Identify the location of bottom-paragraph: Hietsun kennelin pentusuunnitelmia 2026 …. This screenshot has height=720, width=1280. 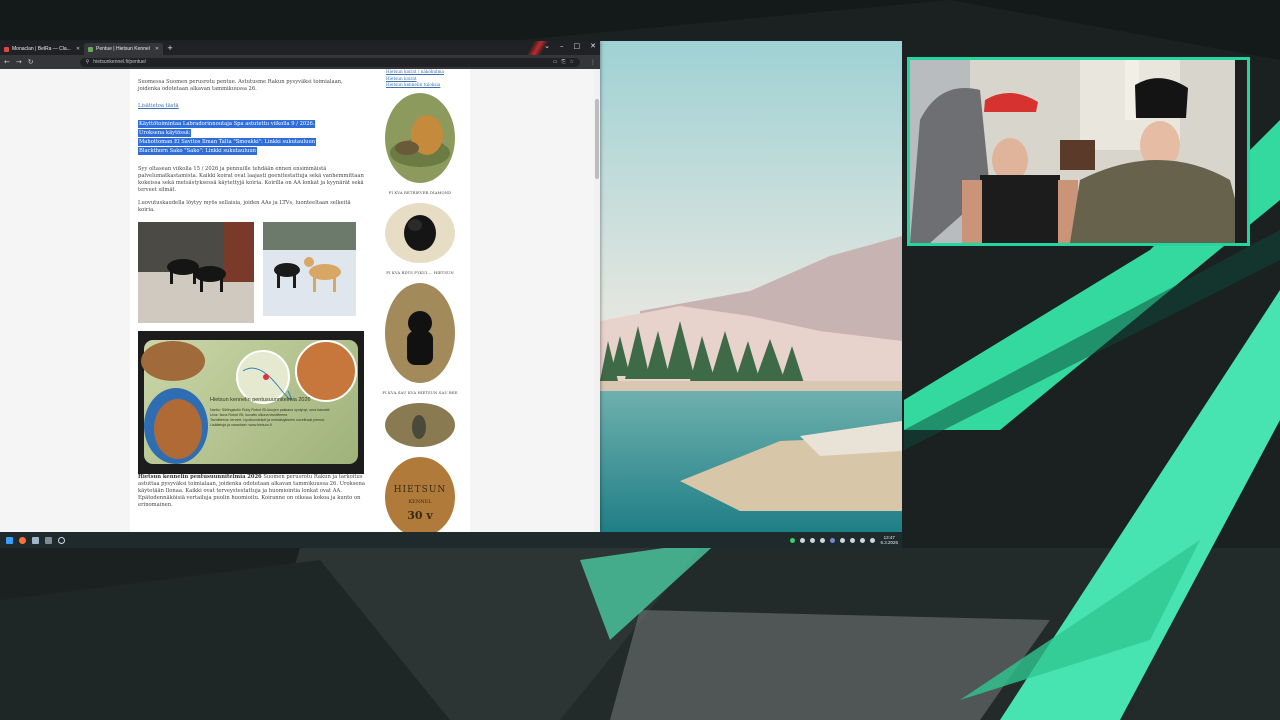
(252, 491).